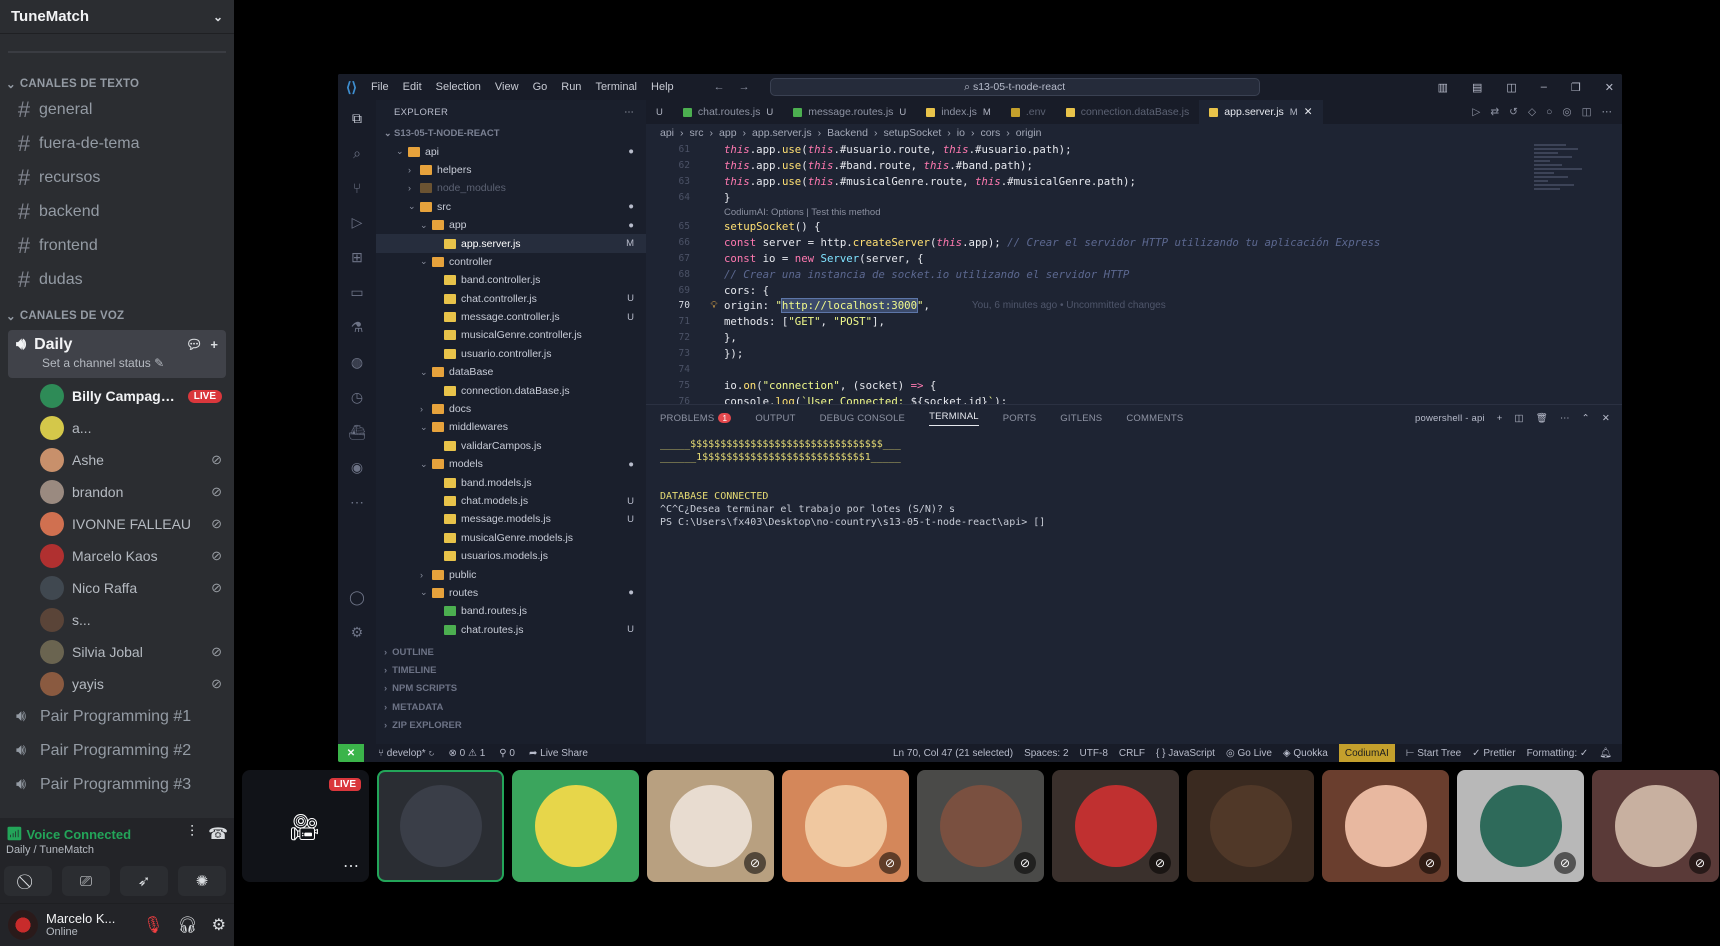  Describe the element at coordinates (571, 87) in the screenshot. I see `menu-run: Run` at that location.